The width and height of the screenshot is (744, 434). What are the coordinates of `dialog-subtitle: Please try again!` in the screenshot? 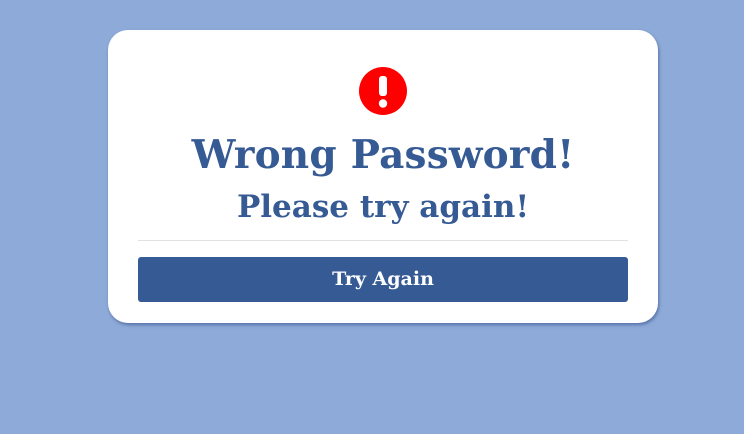 It's located at (383, 207).